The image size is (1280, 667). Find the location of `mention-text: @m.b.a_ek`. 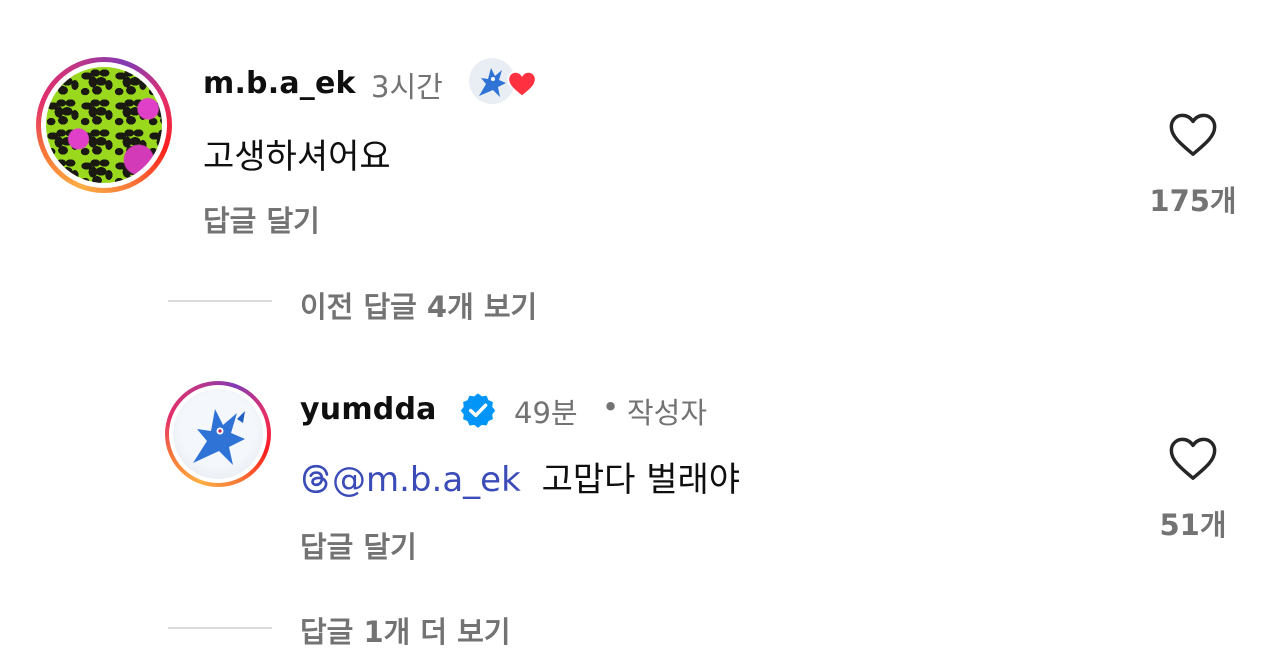

mention-text: @m.b.a_ek is located at coordinates (426, 480).